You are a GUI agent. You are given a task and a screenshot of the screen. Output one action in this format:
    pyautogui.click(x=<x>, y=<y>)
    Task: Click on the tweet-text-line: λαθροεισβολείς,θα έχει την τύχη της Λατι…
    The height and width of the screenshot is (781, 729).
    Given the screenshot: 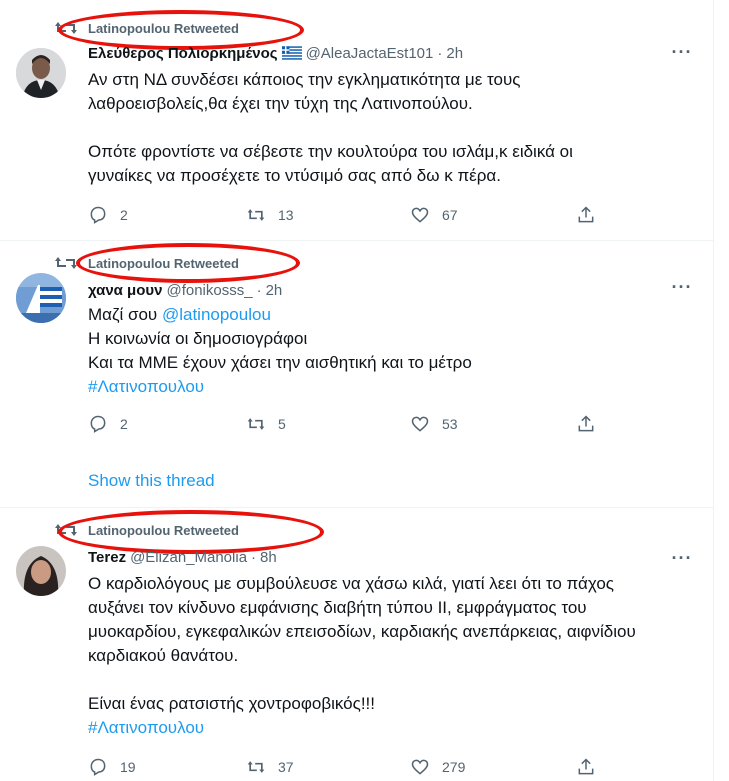 What is the action you would take?
    pyautogui.click(x=280, y=103)
    